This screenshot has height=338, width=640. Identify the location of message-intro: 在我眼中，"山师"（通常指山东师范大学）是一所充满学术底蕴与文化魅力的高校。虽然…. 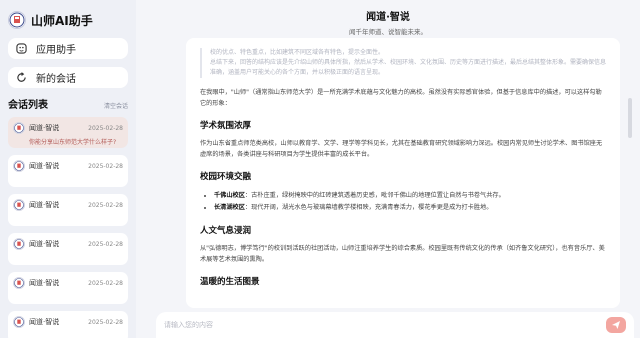
(401, 98).